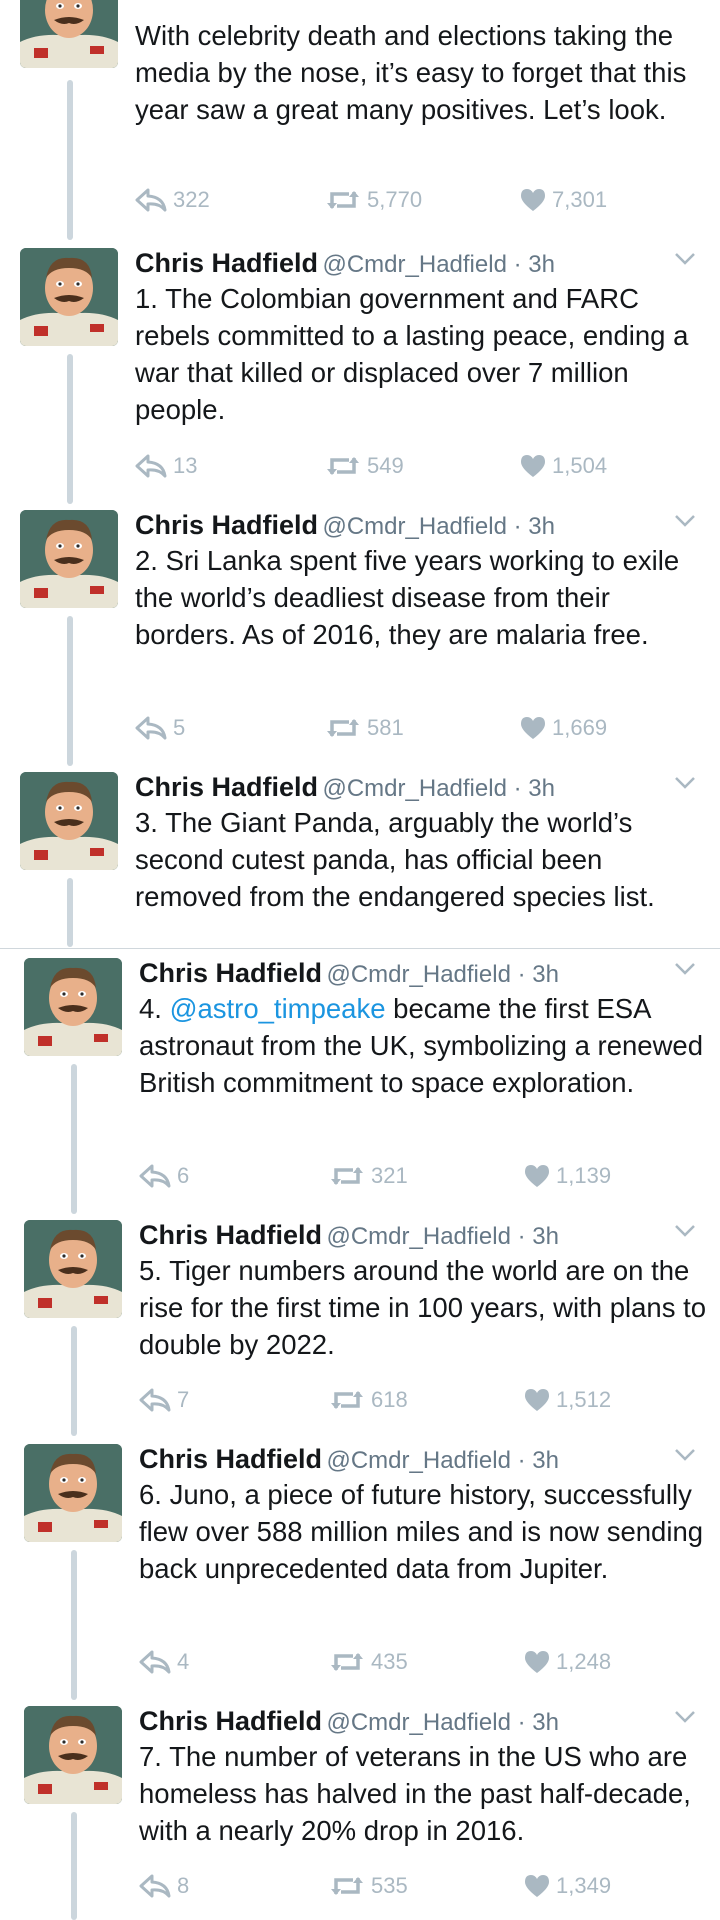 Image resolution: width=720 pixels, height=1920 pixels. Describe the element at coordinates (584, 1885) in the screenshot. I see `like-count: 1,349` at that location.